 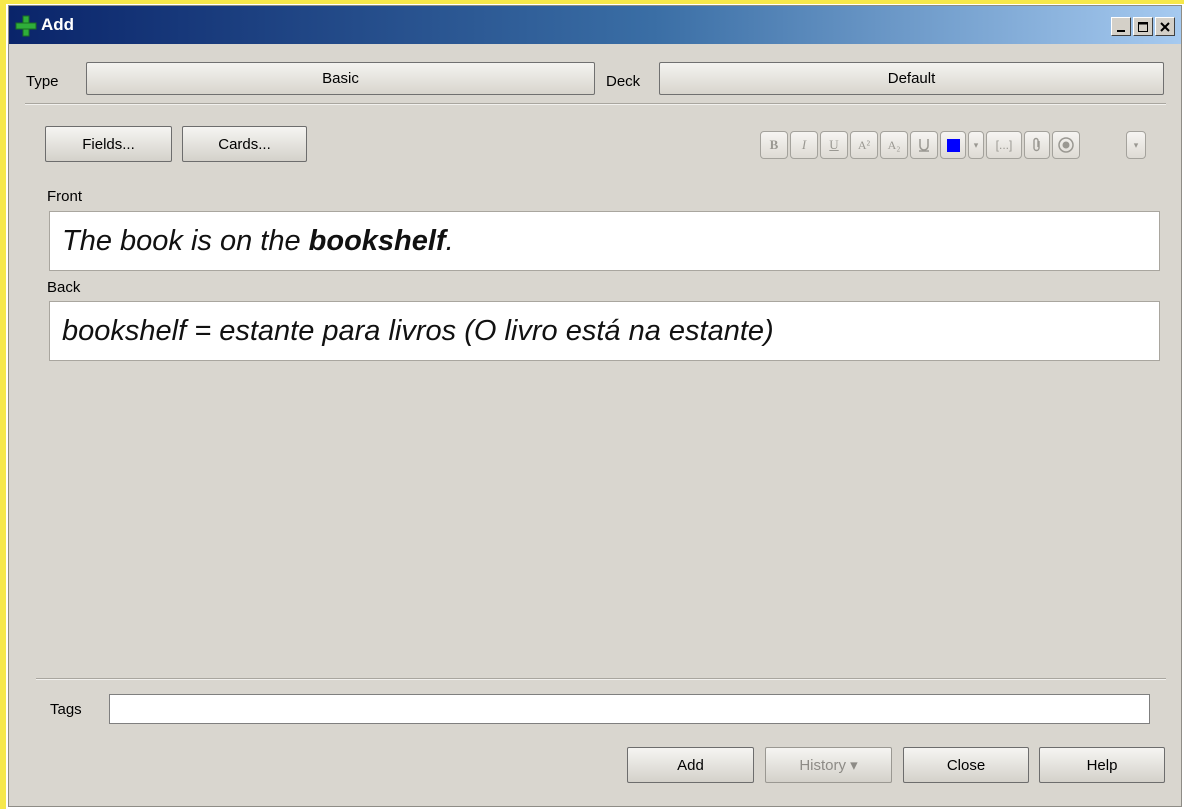 I want to click on history-button: History ▾, so click(x=828, y=765).